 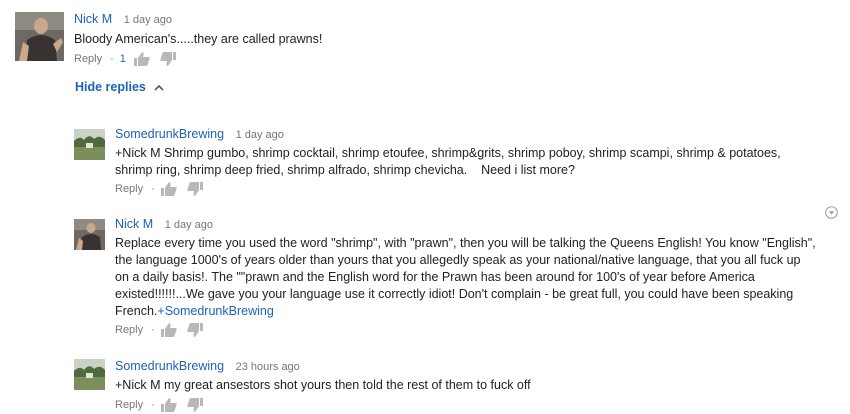 What do you see at coordinates (136, 311) in the screenshot?
I see `comment-text-fragment: French.` at bounding box center [136, 311].